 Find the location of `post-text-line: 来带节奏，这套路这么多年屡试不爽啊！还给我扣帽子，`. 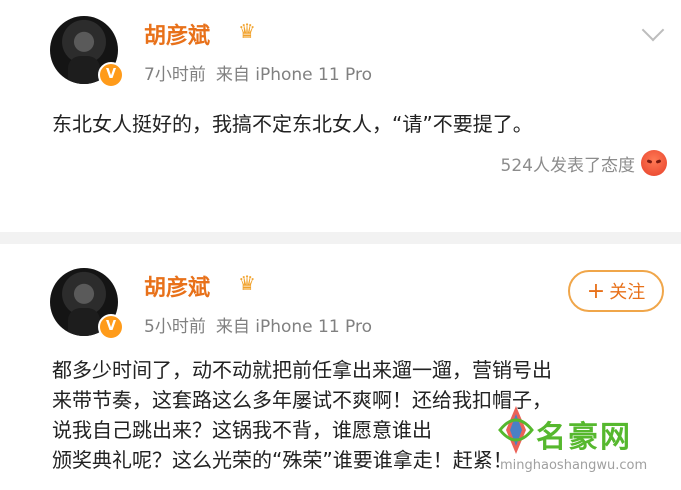

post-text-line: 来带节奏，这套路这么多年屡试不爽啊！还给我扣帽子， is located at coordinates (302, 400).